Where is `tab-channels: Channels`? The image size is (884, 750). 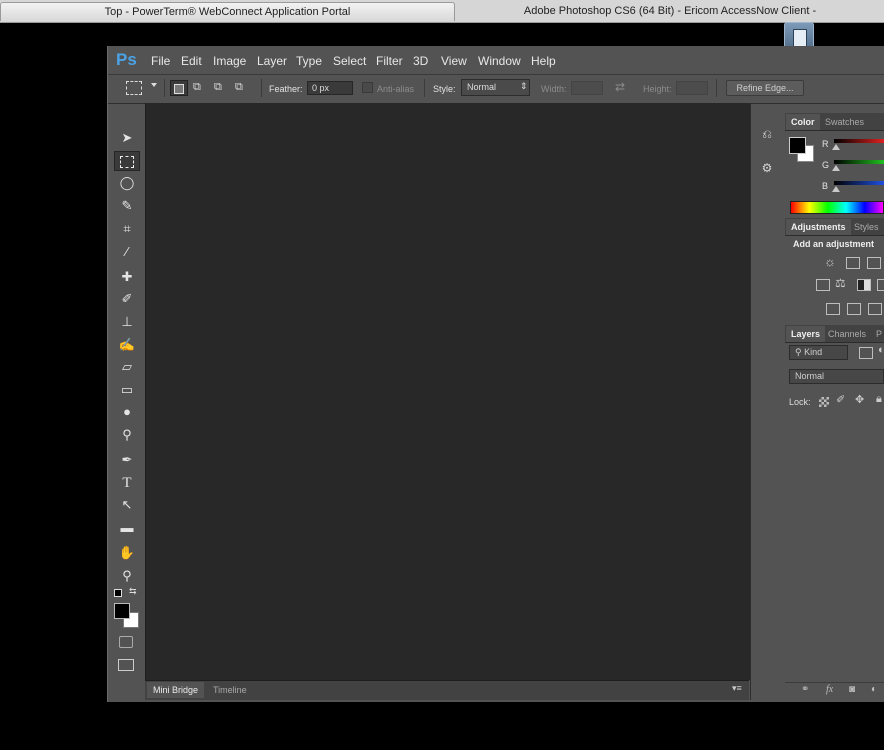 tab-channels: Channels is located at coordinates (847, 334).